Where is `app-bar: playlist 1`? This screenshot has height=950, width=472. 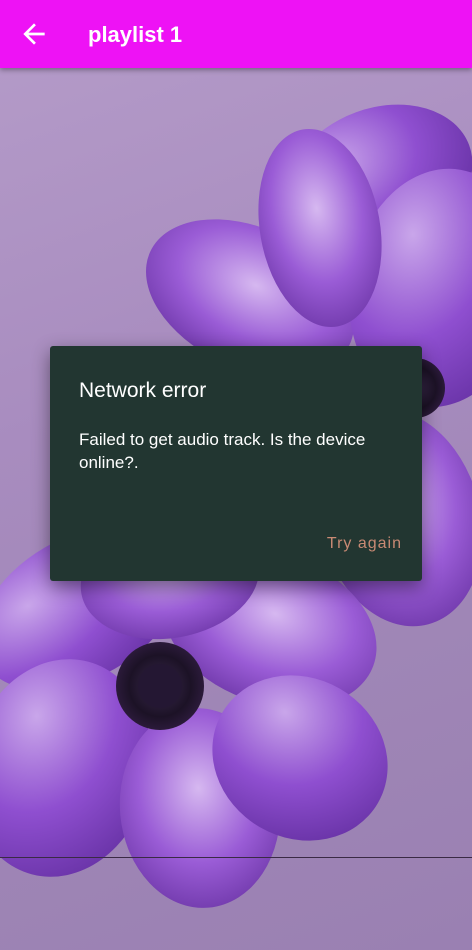 app-bar: playlist 1 is located at coordinates (236, 34).